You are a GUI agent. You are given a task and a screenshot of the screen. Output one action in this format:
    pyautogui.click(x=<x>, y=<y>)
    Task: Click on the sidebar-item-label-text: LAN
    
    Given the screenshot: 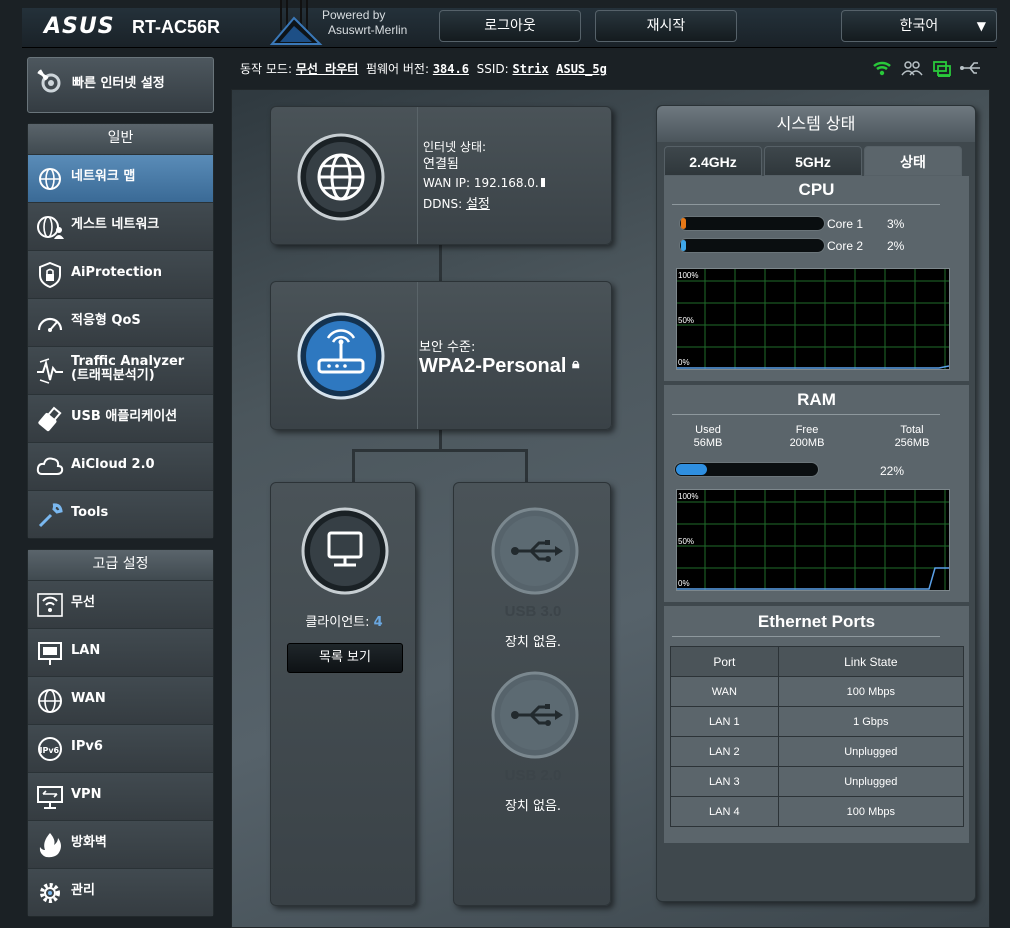 What is the action you would take?
    pyautogui.click(x=86, y=650)
    